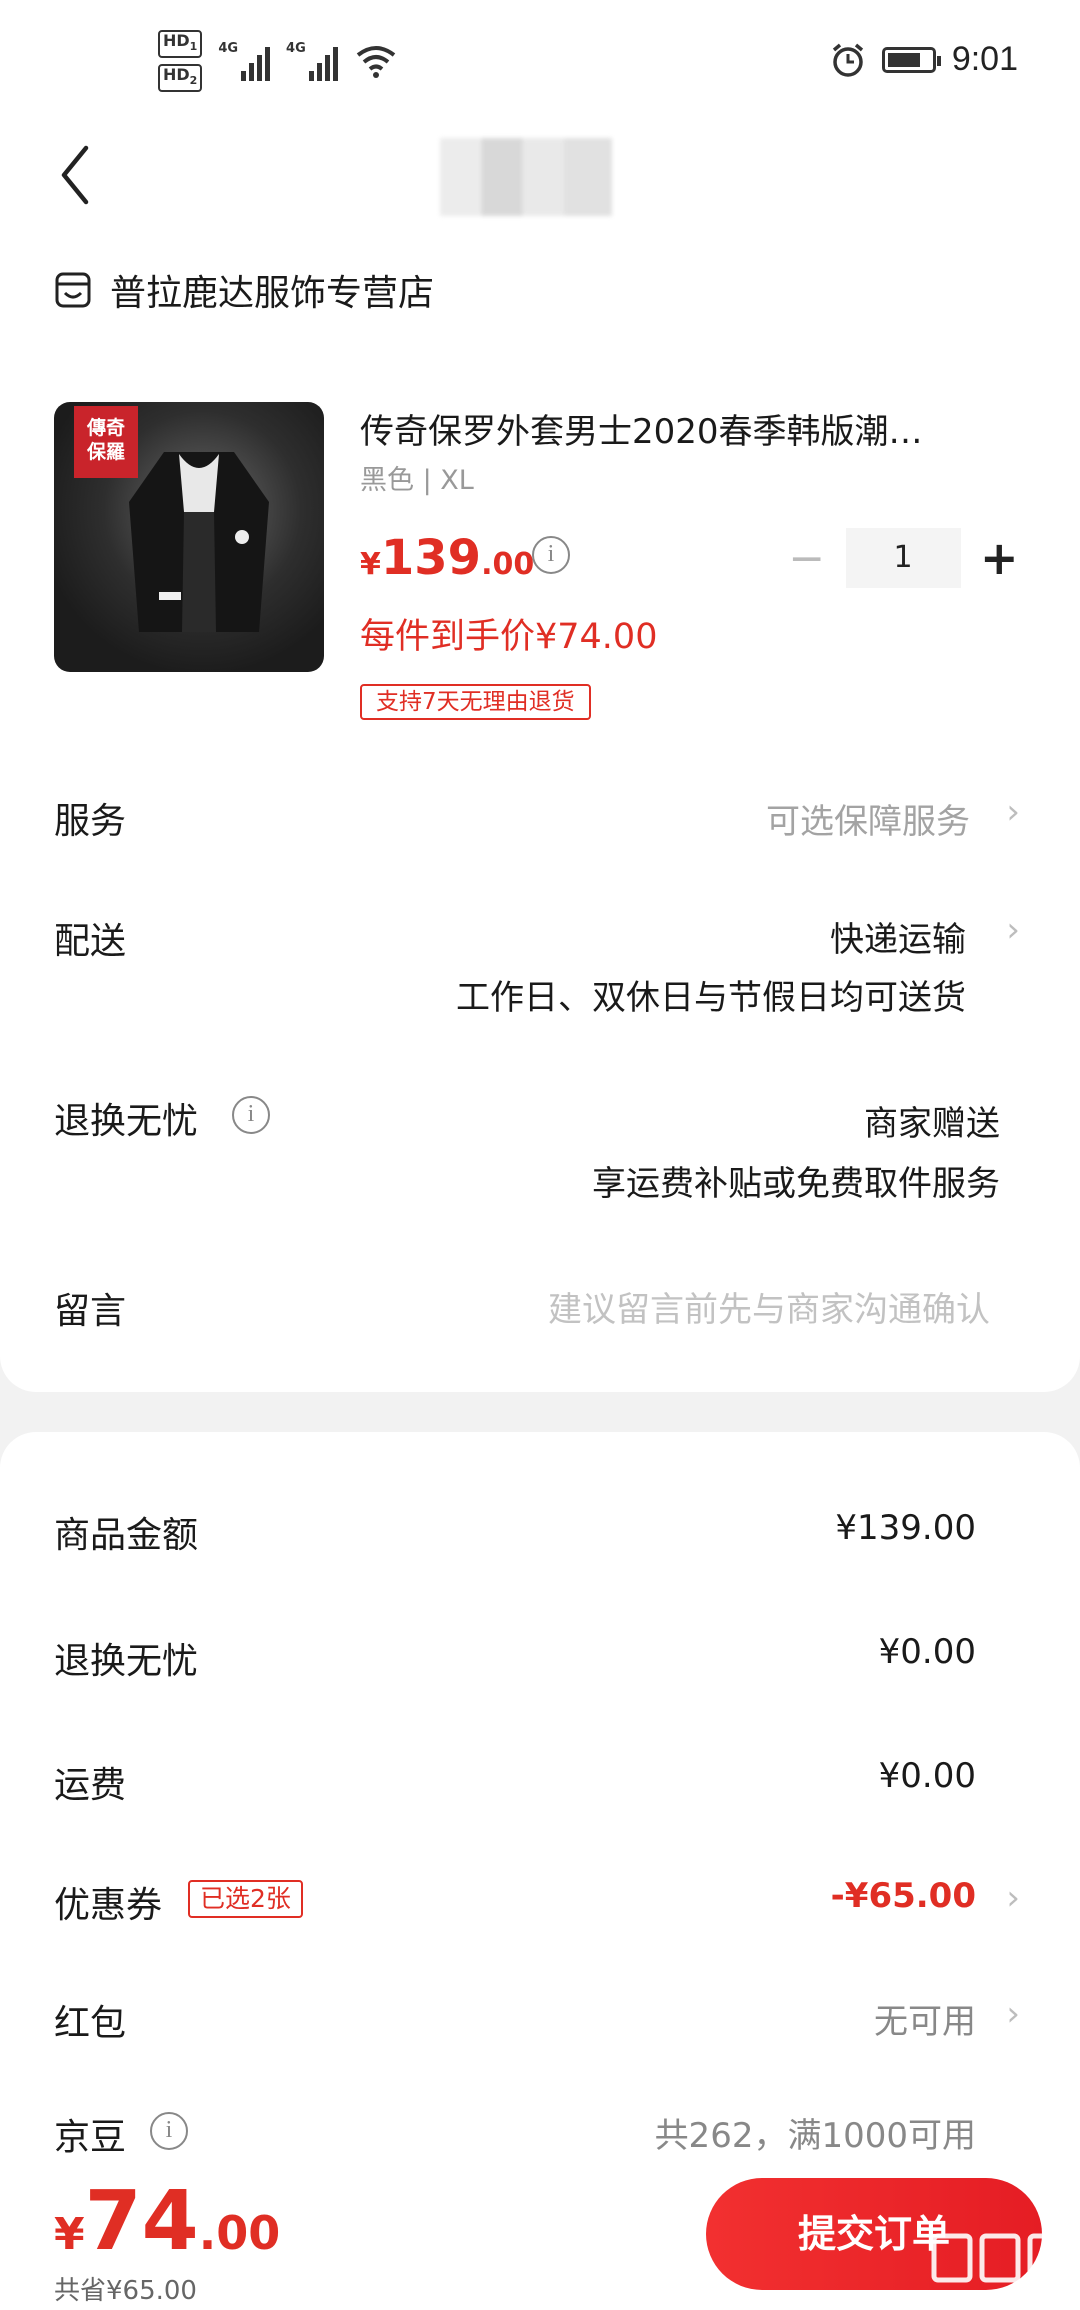 The height and width of the screenshot is (2310, 1080). Describe the element at coordinates (905, 1528) in the screenshot. I see `goods-amount-value: ¥139.00` at that location.